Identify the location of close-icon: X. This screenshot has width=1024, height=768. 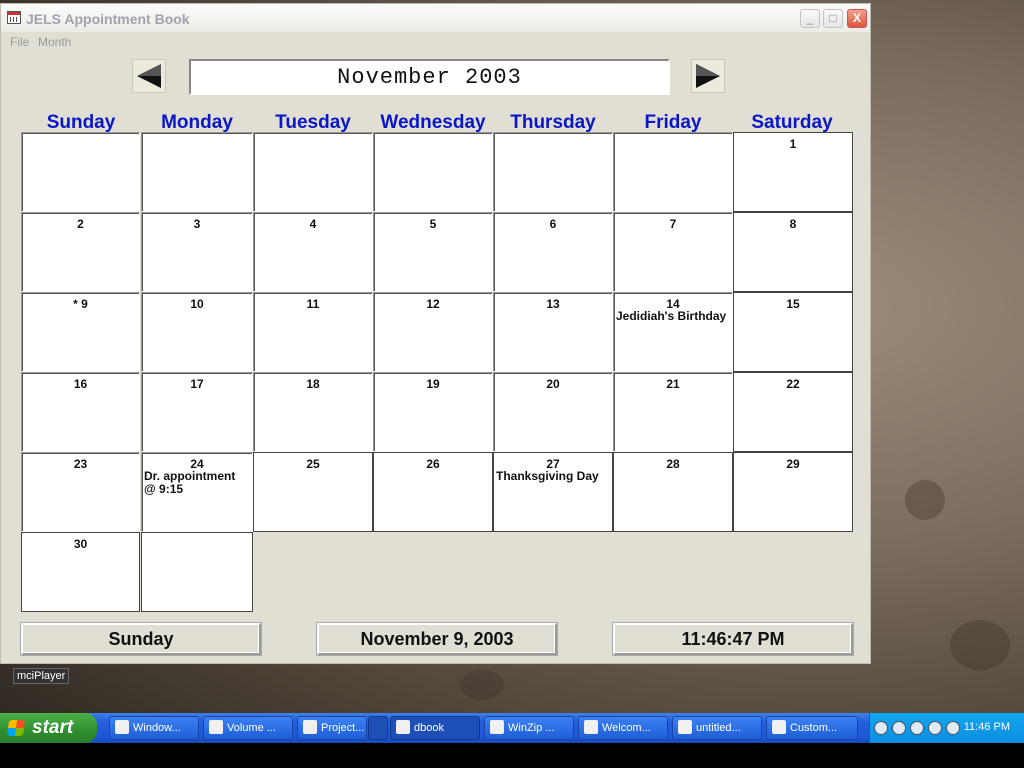
(856, 18).